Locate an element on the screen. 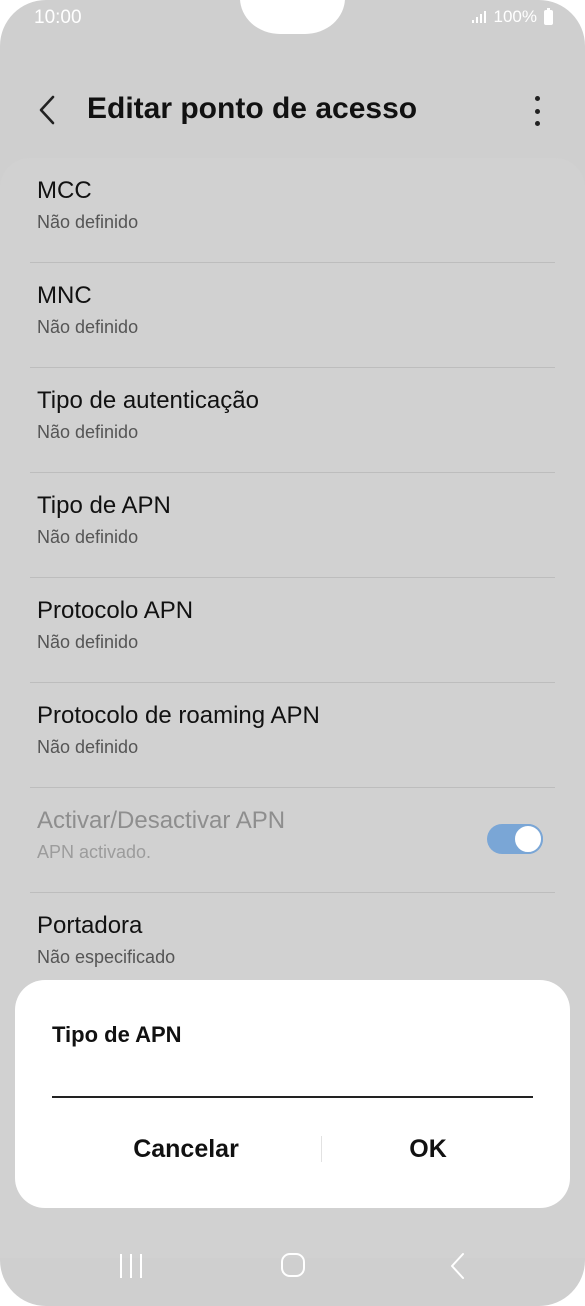 This screenshot has width=585, height=1306. battery-icon is located at coordinates (548, 16).